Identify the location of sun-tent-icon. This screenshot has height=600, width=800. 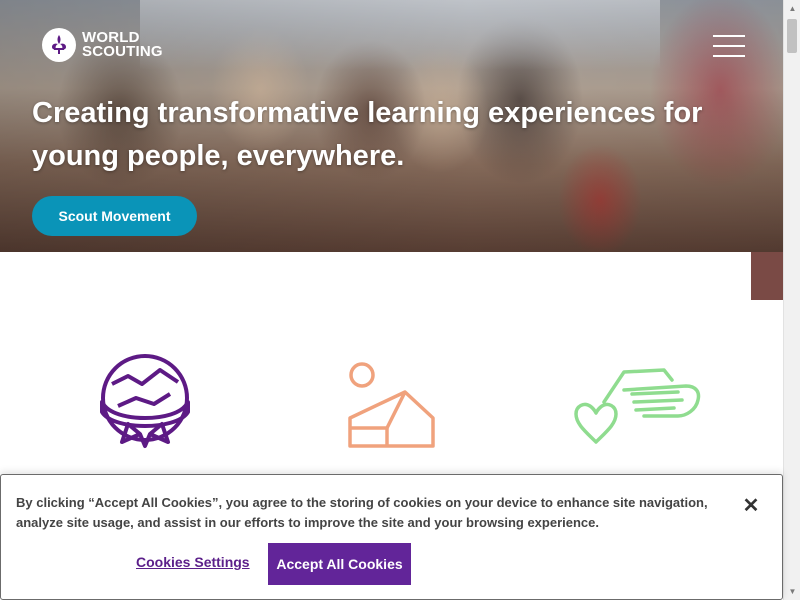
(392, 407).